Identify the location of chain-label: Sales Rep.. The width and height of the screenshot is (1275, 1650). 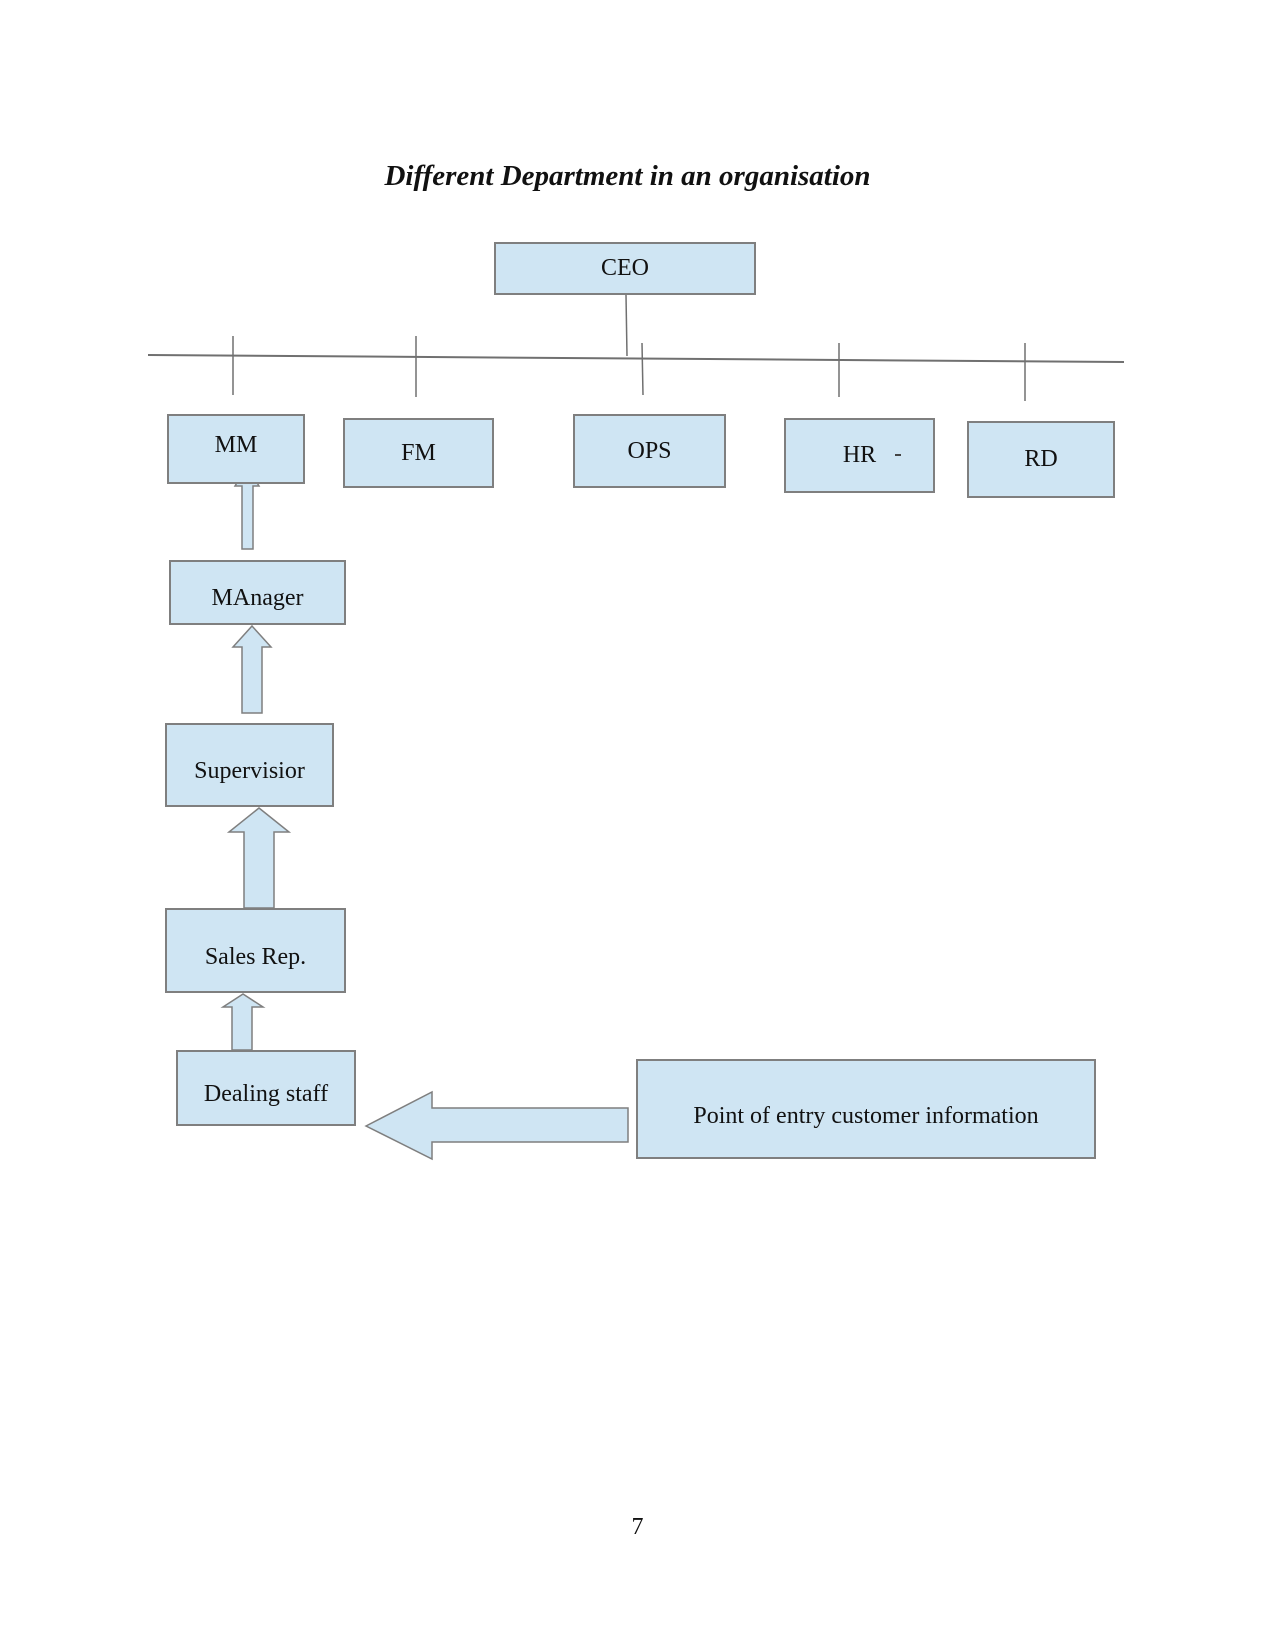
(255, 957).